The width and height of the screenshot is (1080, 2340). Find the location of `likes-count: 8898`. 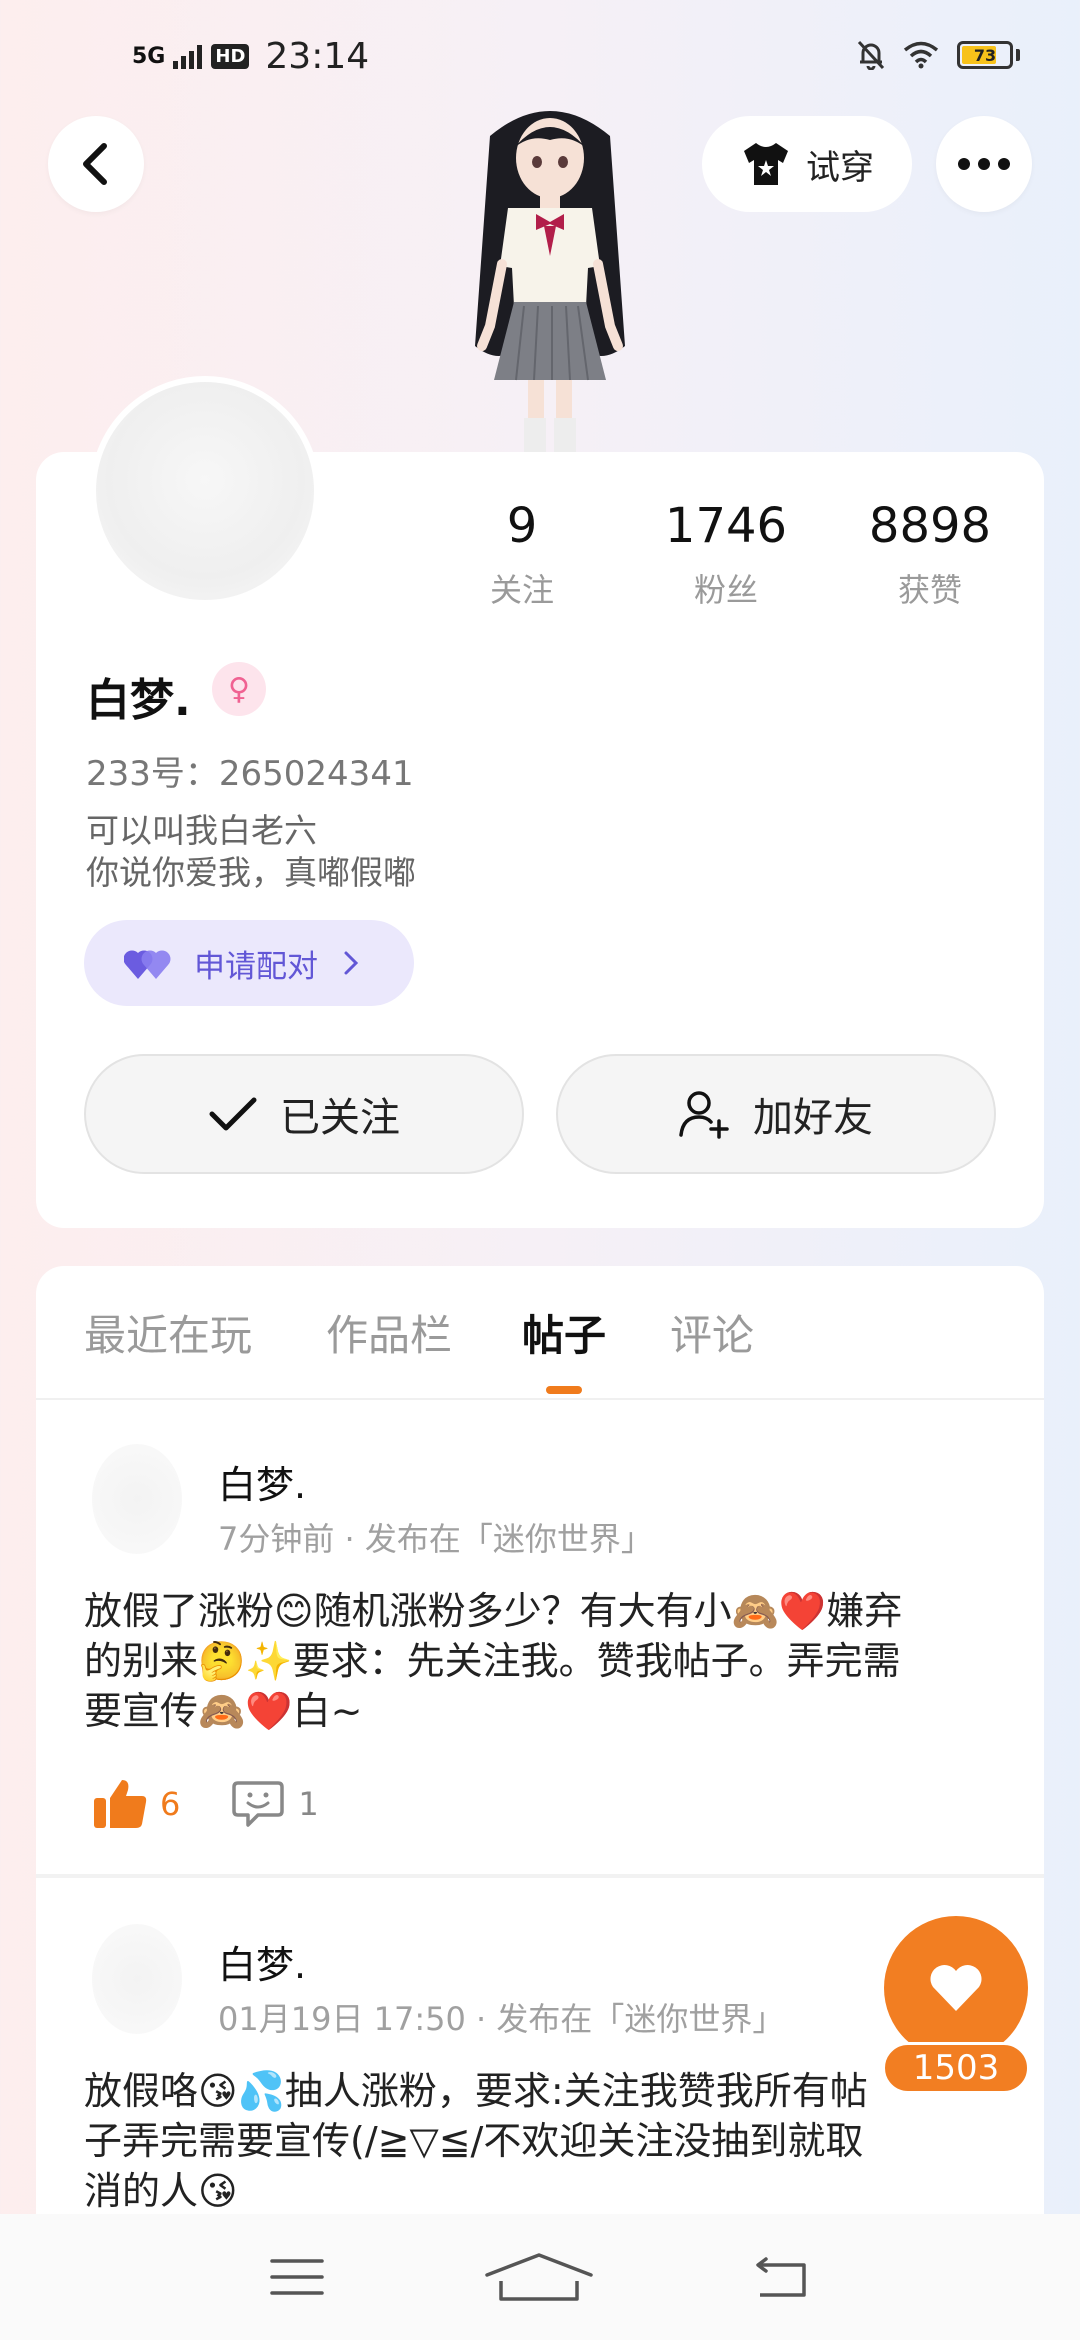

likes-count: 8898 is located at coordinates (930, 526).